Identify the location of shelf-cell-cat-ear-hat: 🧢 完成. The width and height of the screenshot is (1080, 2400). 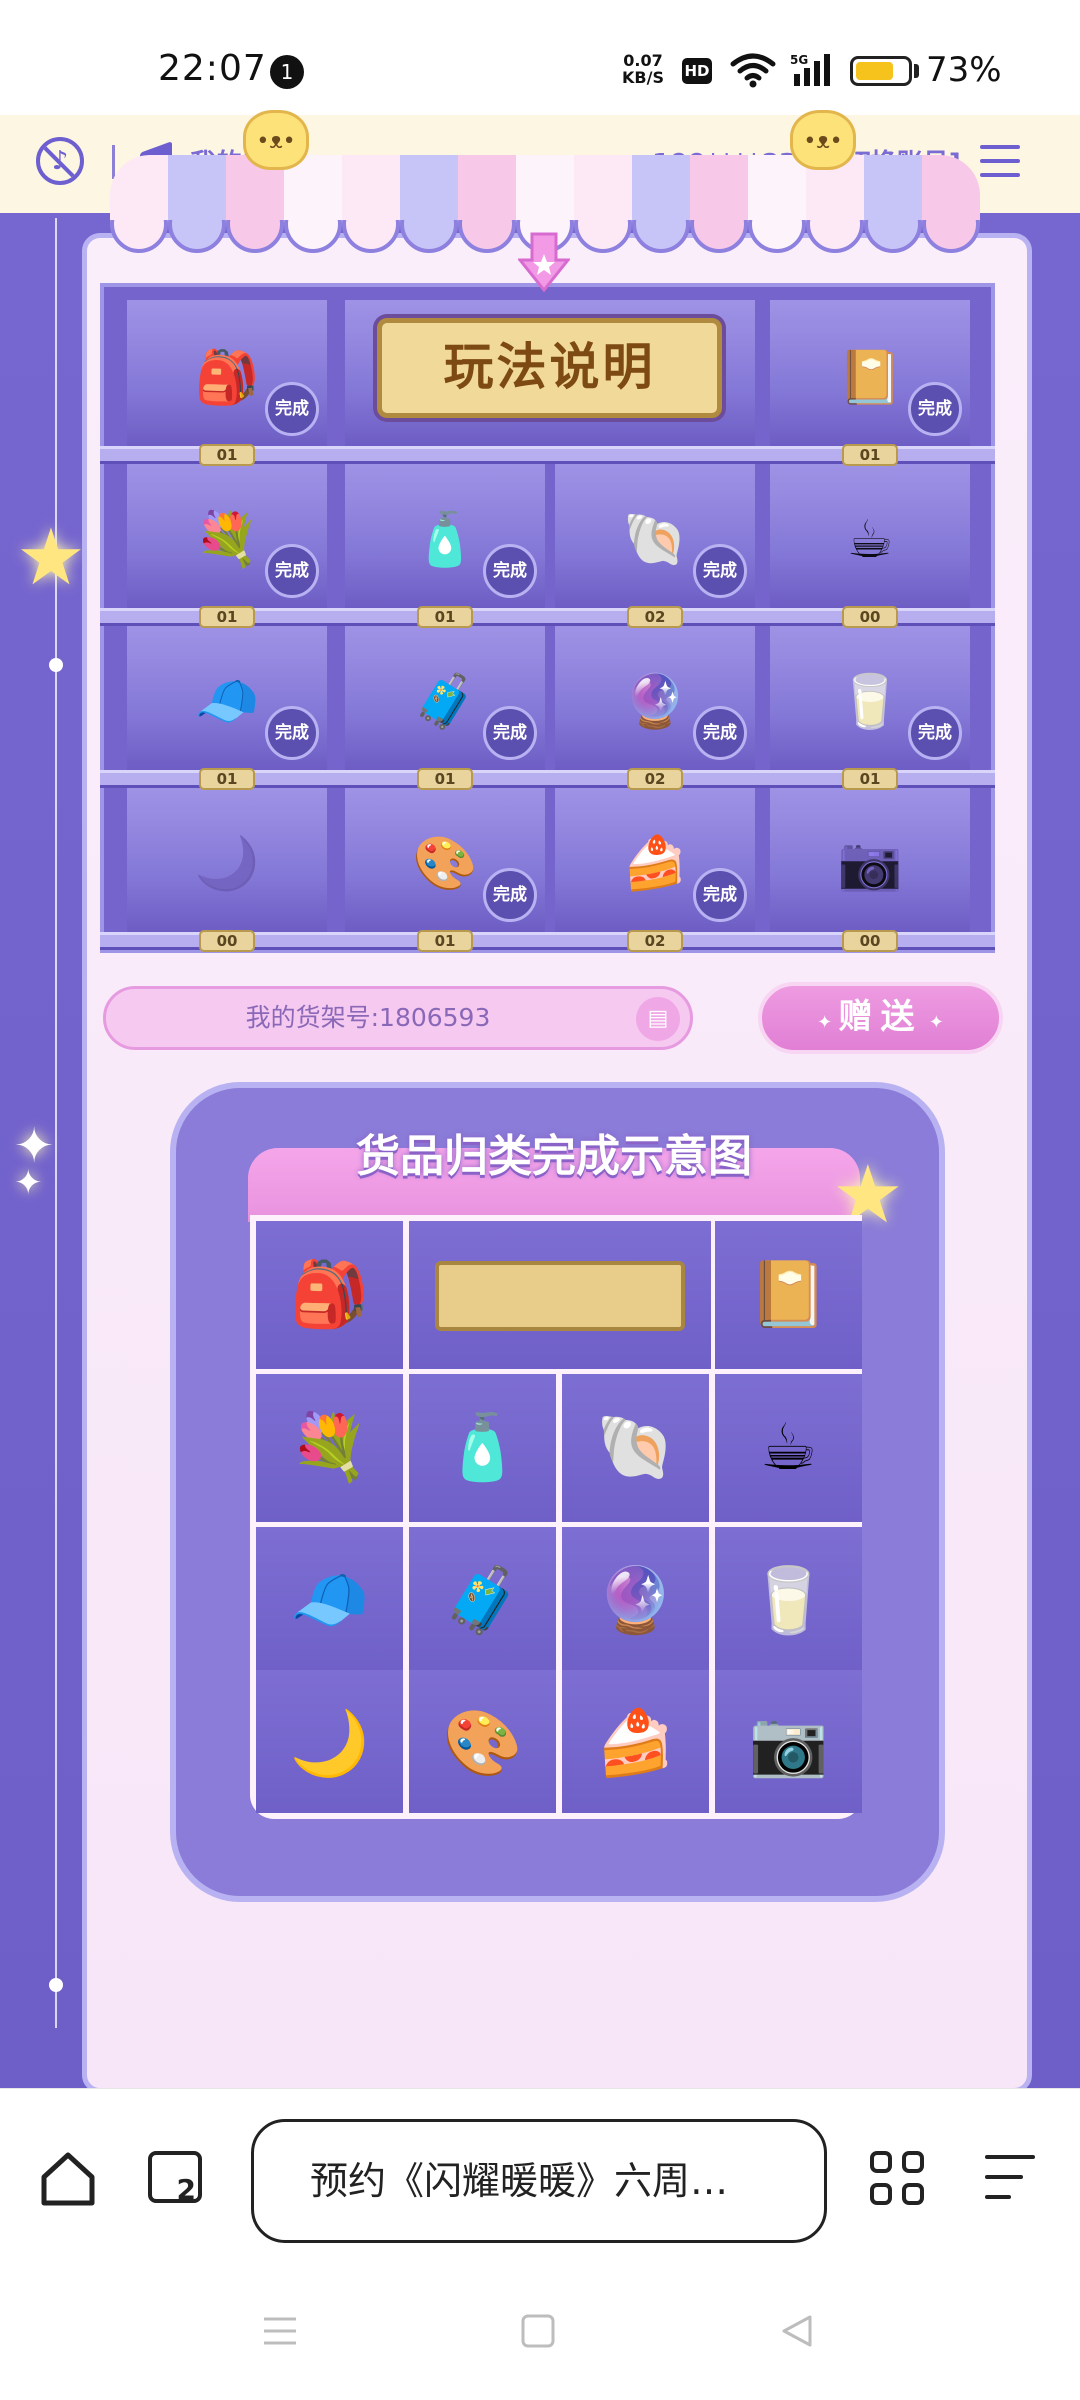
(227, 697).